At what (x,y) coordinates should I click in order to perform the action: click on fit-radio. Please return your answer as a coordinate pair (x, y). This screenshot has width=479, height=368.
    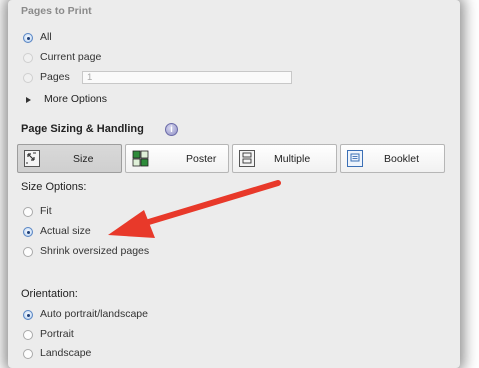
    Looking at the image, I should click on (28, 212).